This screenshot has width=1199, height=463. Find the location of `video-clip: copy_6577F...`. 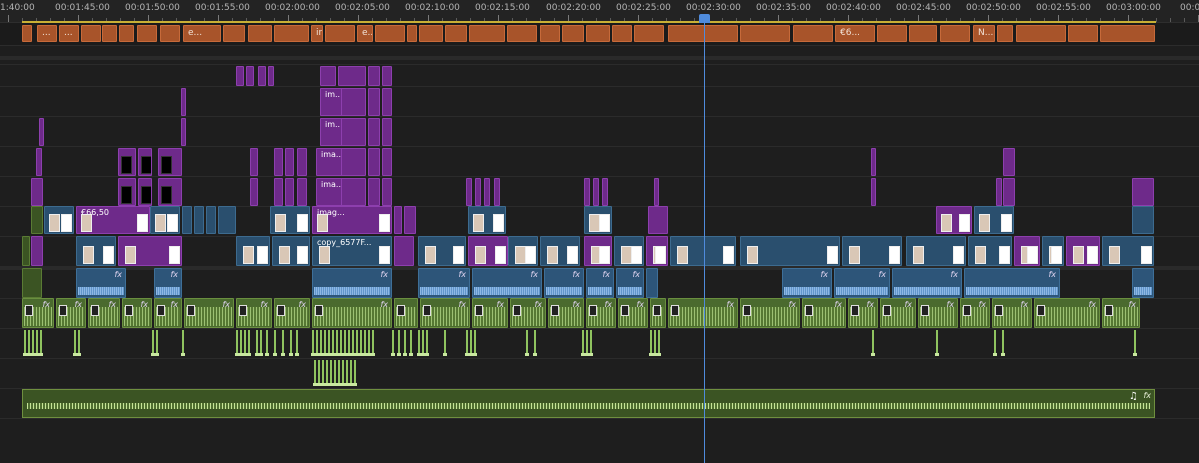

video-clip: copy_6577F... is located at coordinates (352, 251).